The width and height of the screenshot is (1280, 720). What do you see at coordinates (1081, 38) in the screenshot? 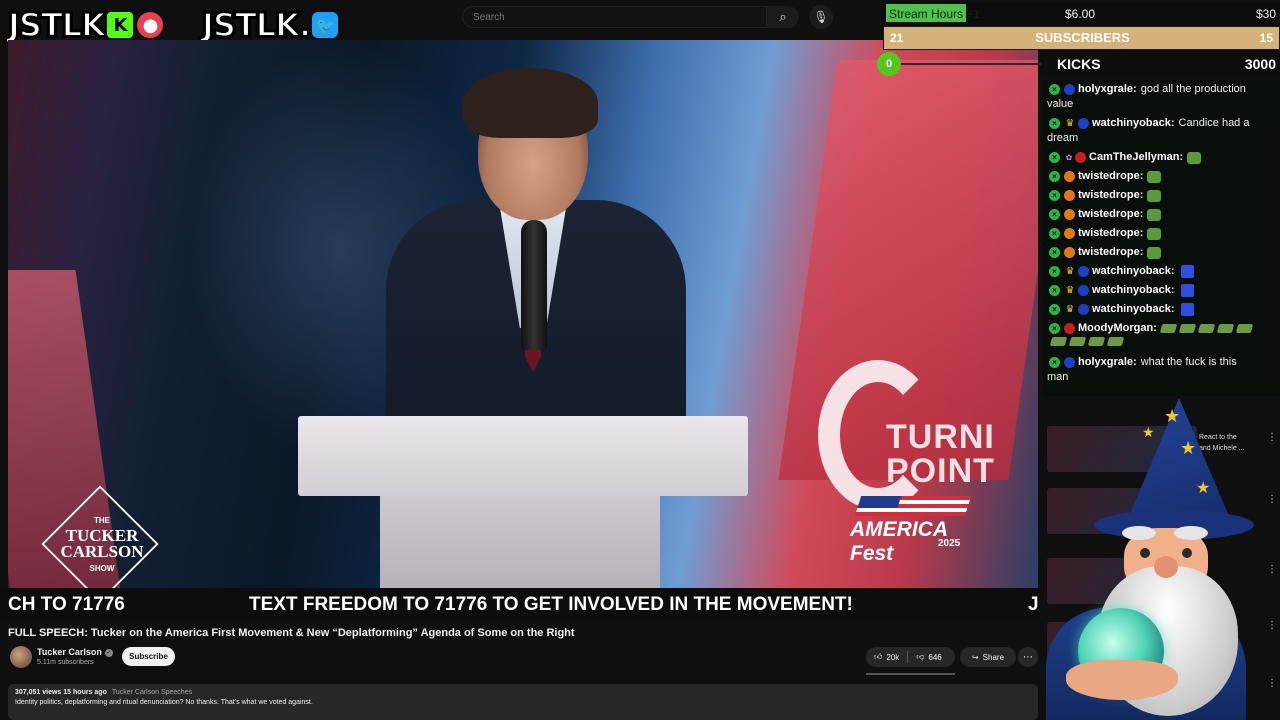
I see `subscribers-goal: SUBSCRIBERS 21 15` at bounding box center [1081, 38].